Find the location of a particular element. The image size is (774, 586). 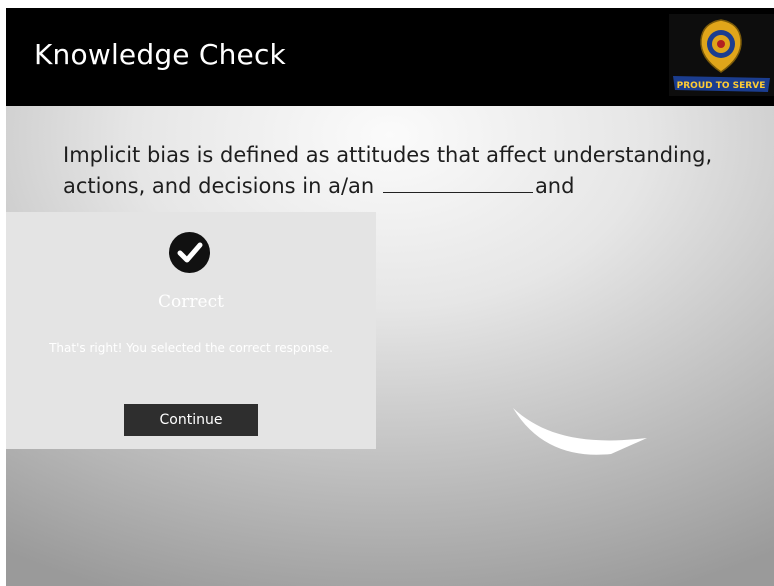

feedback-title: Correct is located at coordinates (191, 302).